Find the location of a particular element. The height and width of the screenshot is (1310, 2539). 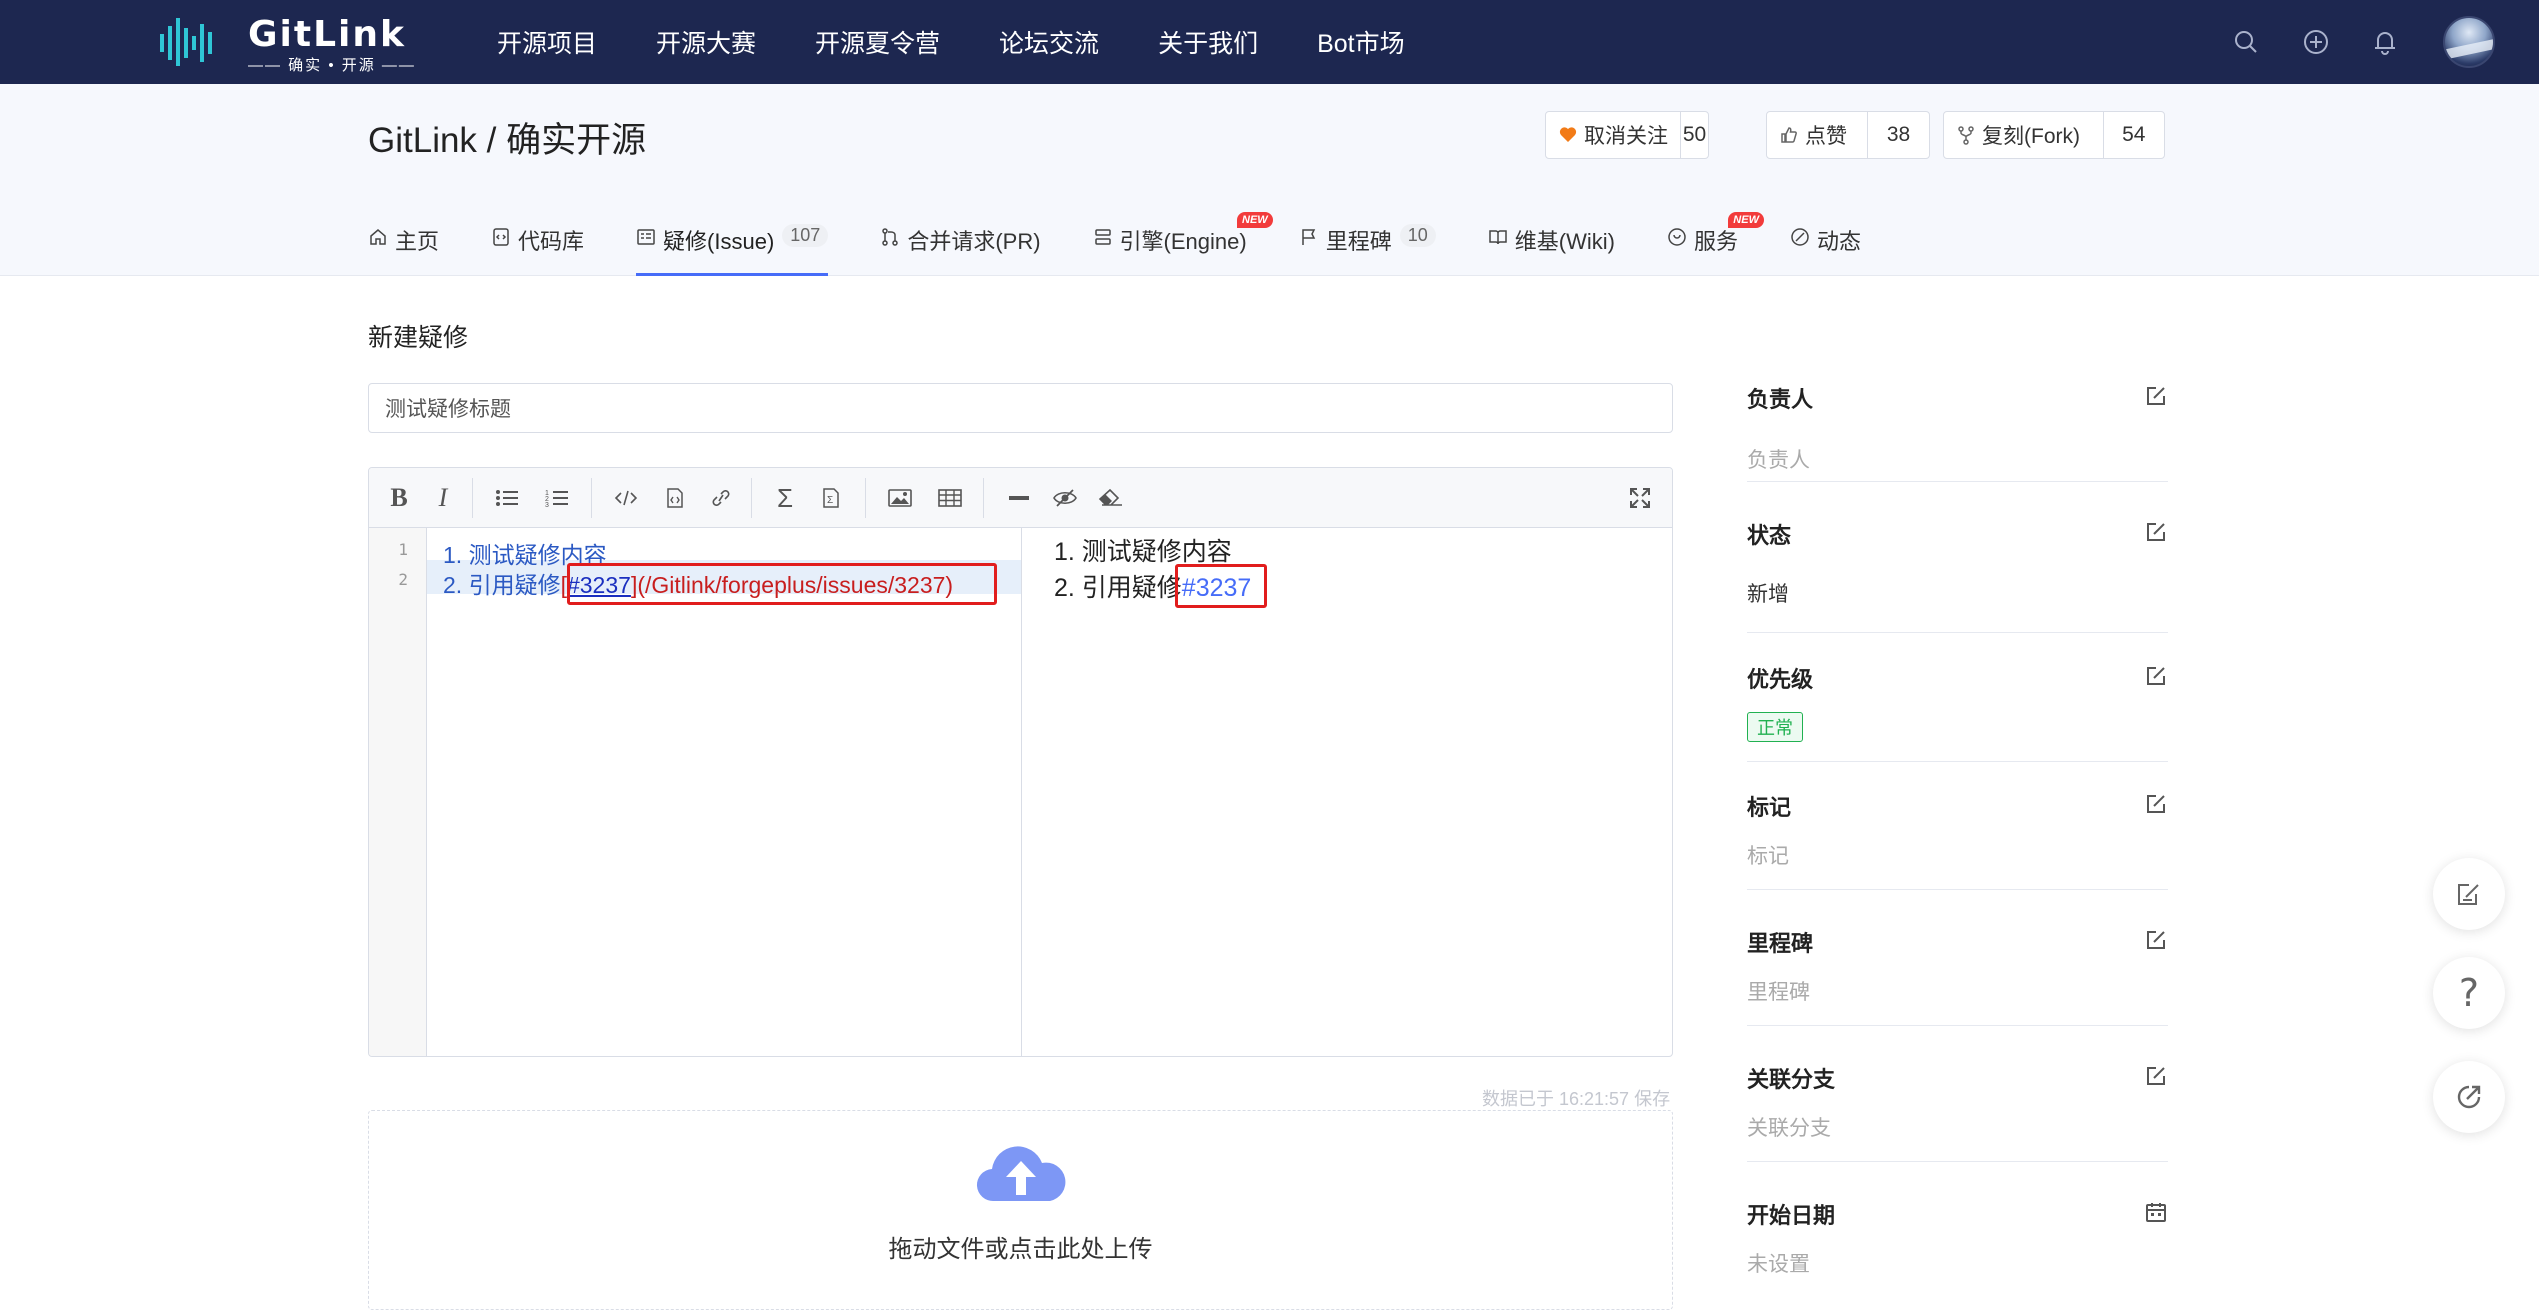

svg-text: Σ is located at coordinates (830, 500).